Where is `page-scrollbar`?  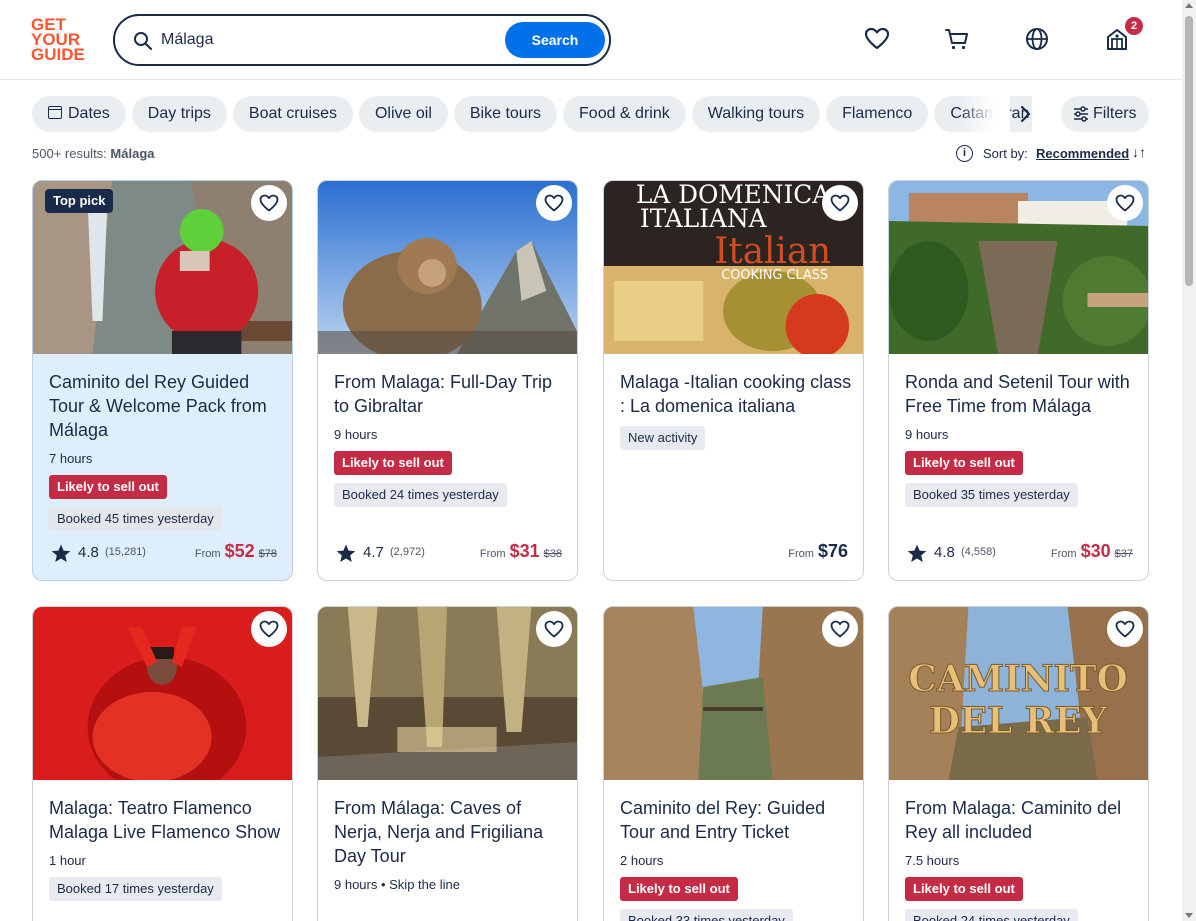 page-scrollbar is located at coordinates (1189, 460).